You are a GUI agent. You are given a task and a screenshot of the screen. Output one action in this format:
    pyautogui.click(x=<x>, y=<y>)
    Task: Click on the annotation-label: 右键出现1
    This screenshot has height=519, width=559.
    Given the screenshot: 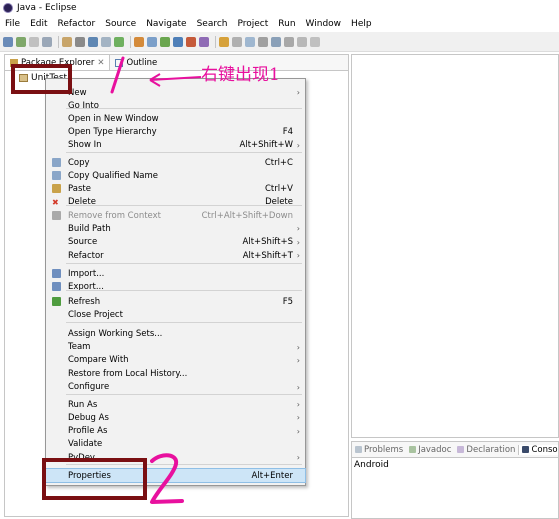 What is the action you would take?
    pyautogui.click(x=240, y=75)
    